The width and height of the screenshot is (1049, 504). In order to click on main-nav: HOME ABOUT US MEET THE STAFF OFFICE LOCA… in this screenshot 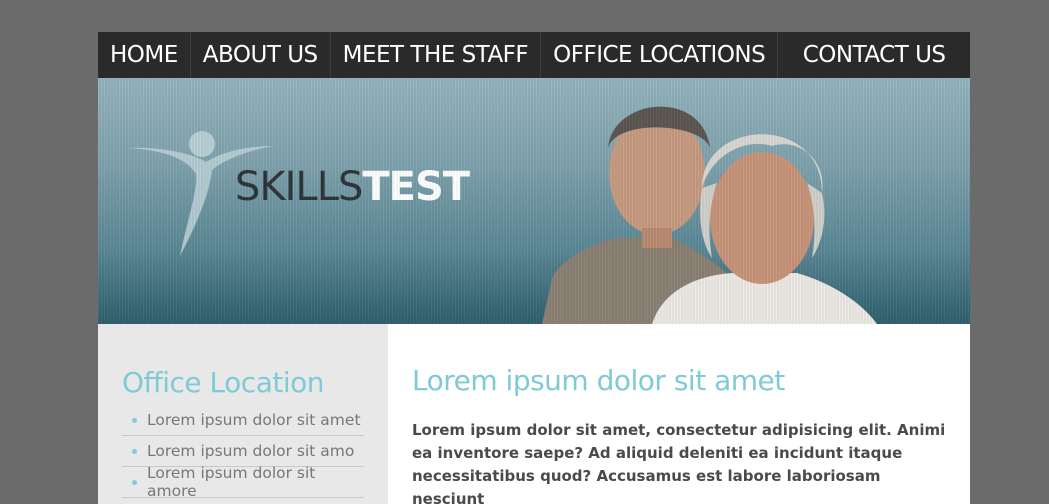, I will do `click(534, 55)`.